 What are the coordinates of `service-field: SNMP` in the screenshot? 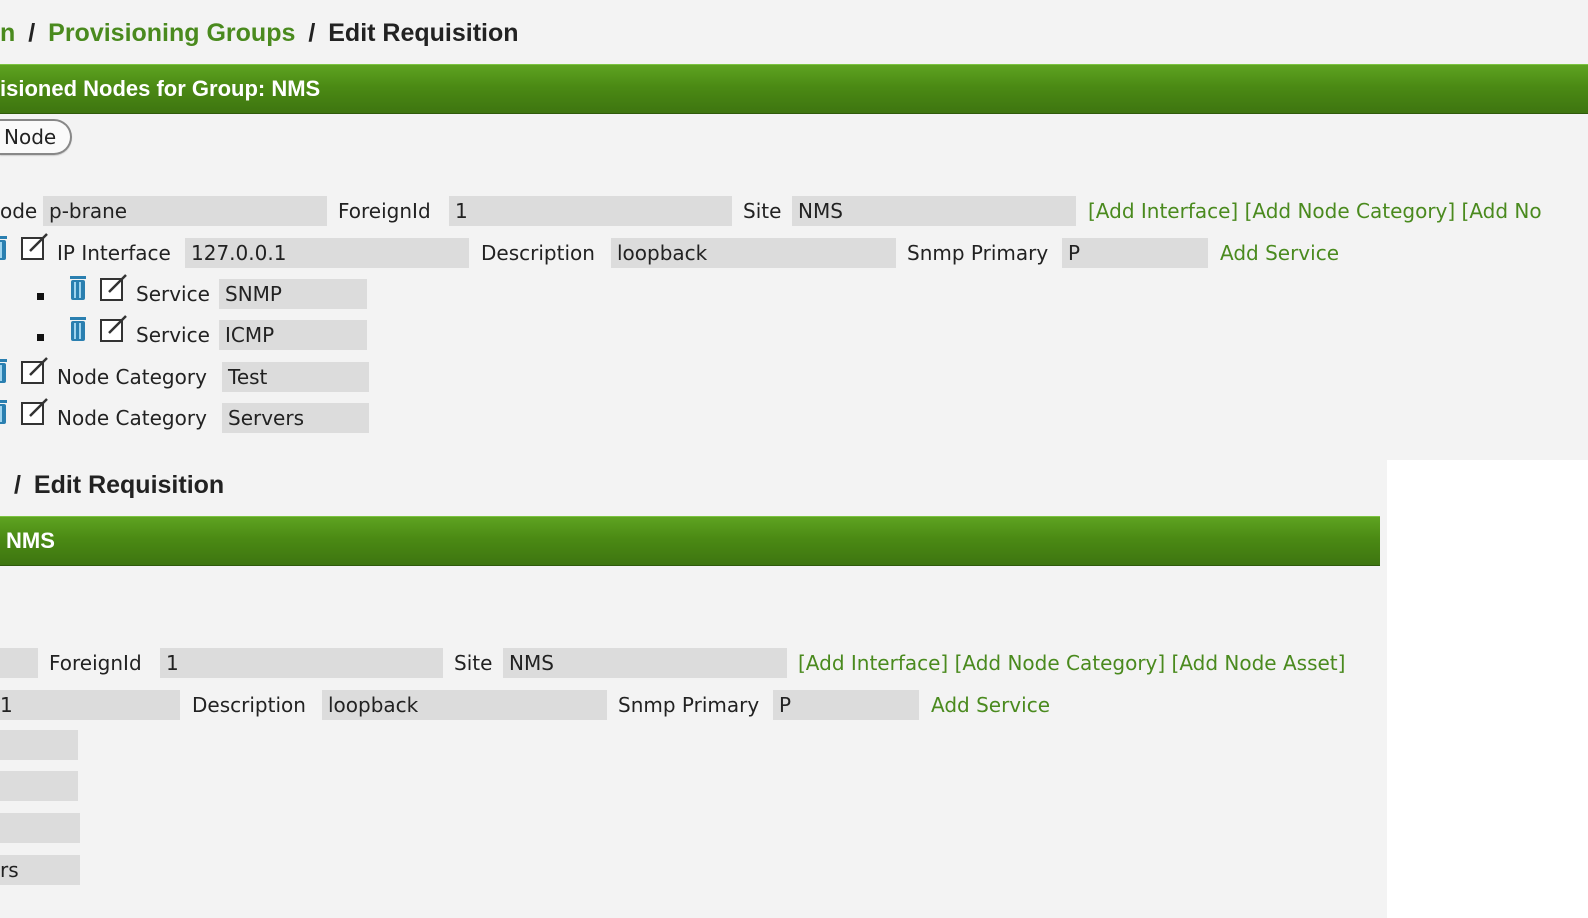 It's located at (293, 294).